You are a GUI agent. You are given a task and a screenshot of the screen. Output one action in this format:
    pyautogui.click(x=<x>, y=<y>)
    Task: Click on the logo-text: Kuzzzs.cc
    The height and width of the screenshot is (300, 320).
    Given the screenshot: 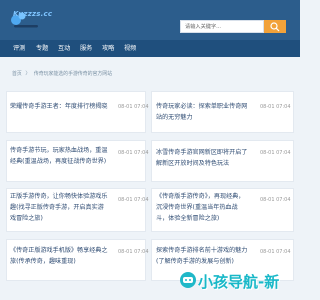 What is the action you would take?
    pyautogui.click(x=33, y=14)
    